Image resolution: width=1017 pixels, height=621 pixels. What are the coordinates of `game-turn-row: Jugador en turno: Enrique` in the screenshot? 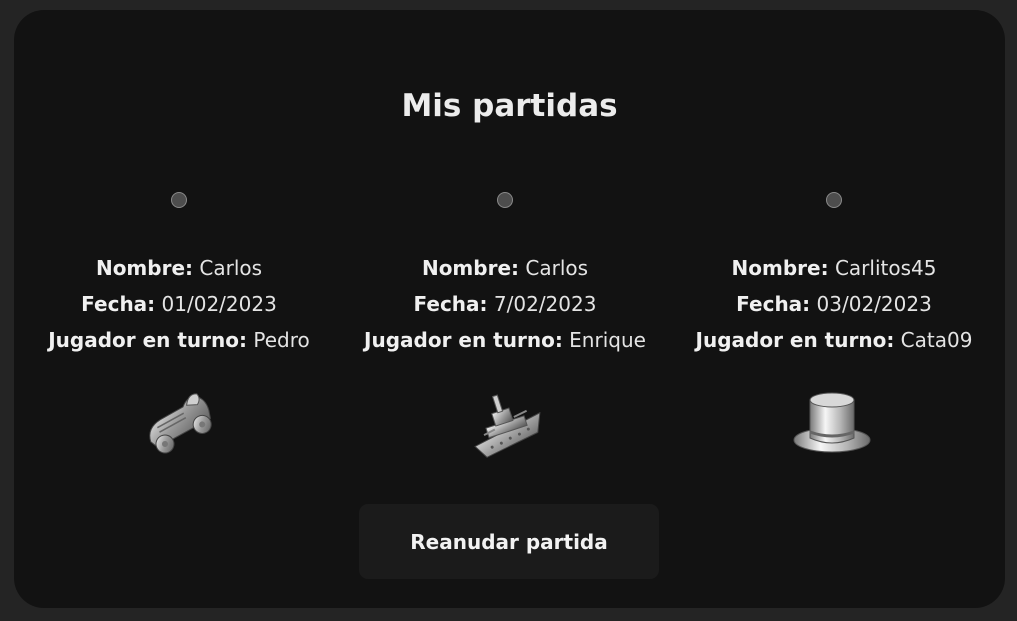 It's located at (505, 340).